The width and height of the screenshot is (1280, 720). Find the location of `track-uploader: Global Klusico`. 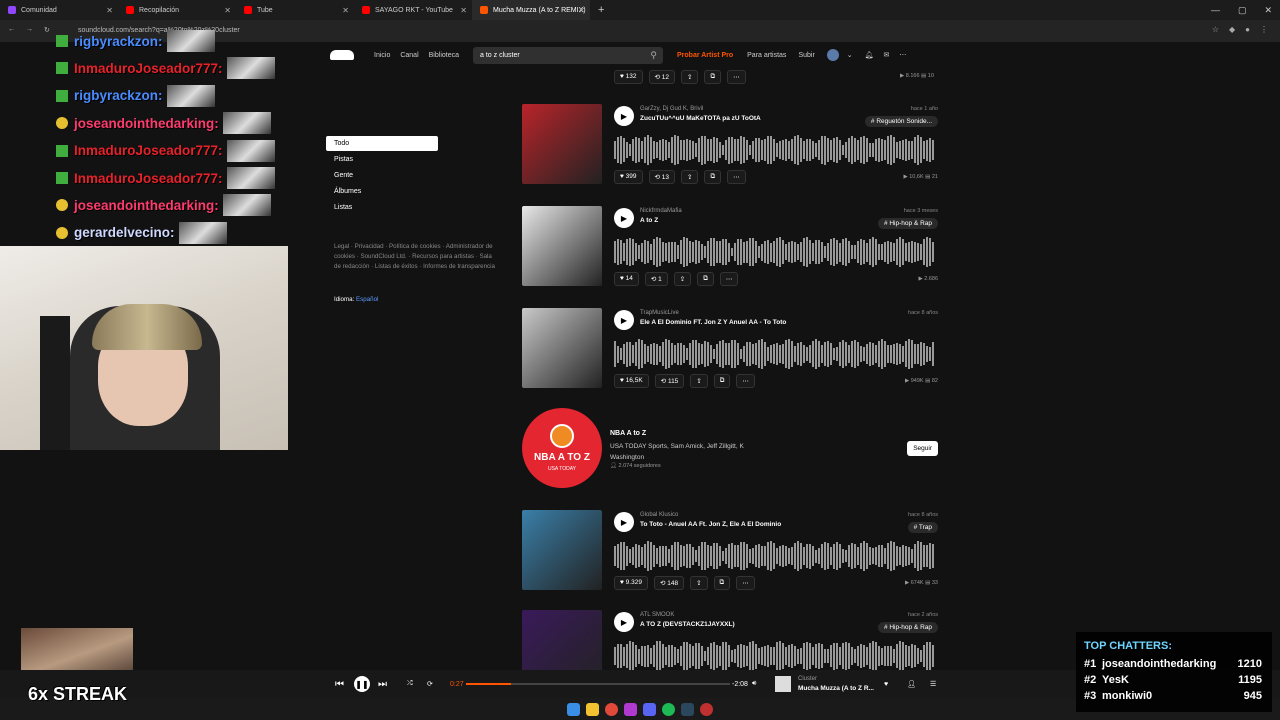

track-uploader: Global Klusico is located at coordinates (659, 515).